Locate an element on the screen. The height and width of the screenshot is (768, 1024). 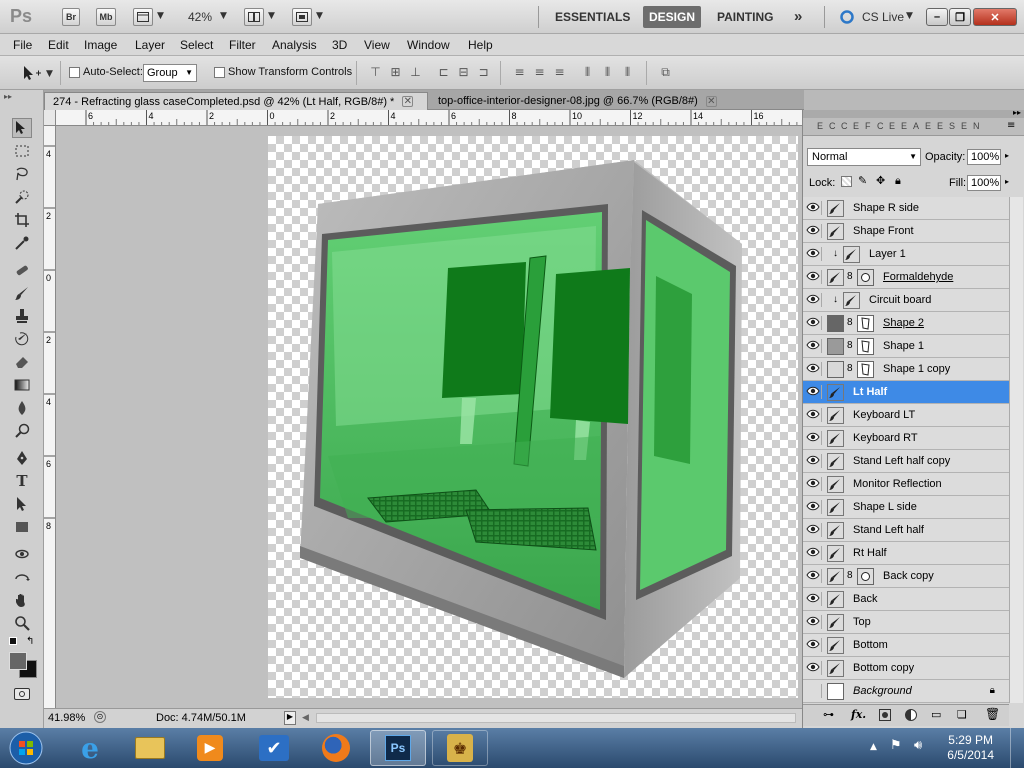
menu-view: View is located at coordinates (377, 45).